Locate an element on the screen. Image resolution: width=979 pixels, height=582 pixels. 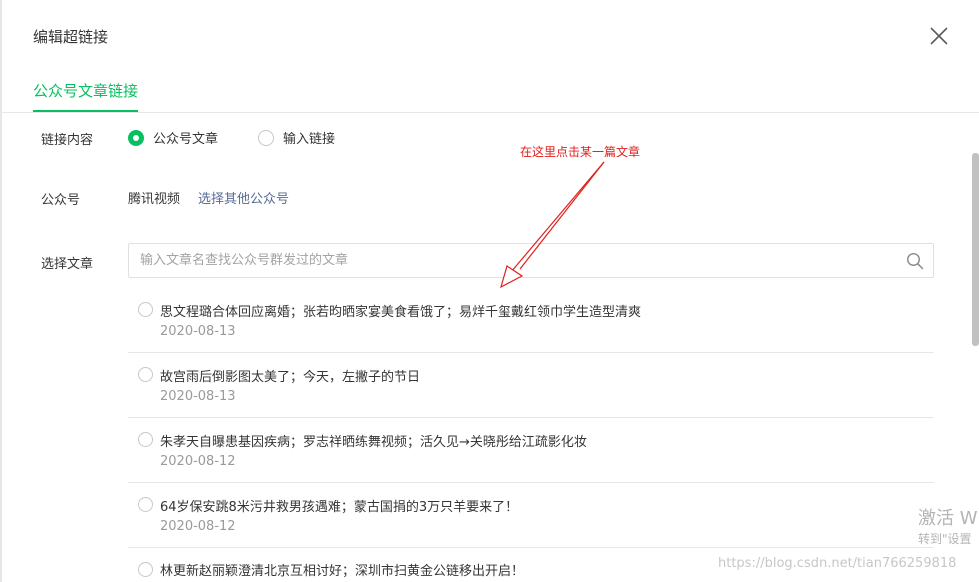
search-icon is located at coordinates (915, 261).